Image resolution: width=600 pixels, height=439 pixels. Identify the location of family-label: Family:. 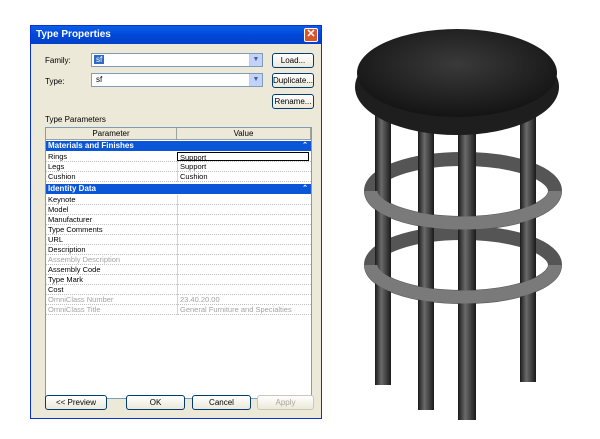
(58, 60).